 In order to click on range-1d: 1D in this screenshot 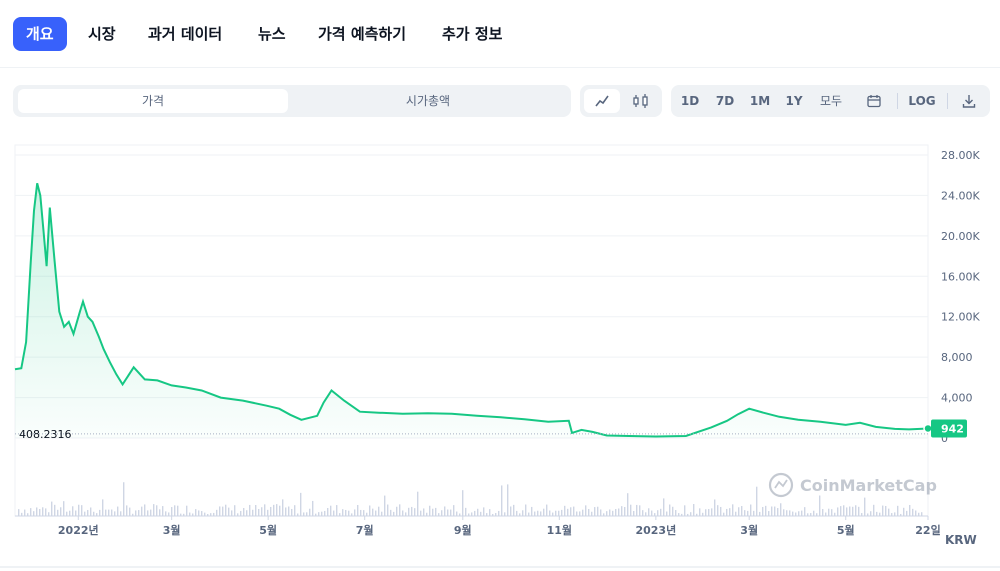, I will do `click(690, 101)`.